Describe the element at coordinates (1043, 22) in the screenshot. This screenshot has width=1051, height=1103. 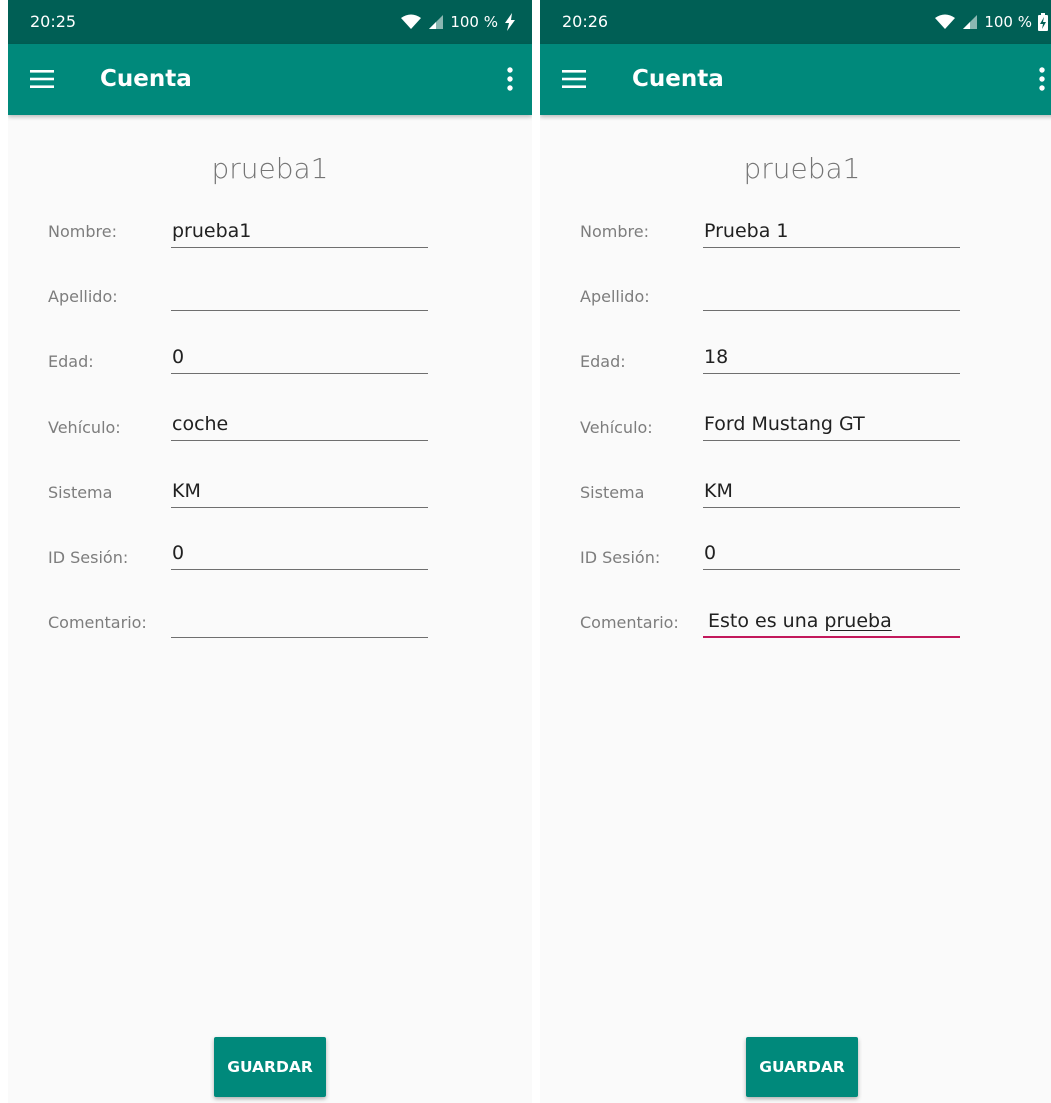
I see `battery-charging-icon` at that location.